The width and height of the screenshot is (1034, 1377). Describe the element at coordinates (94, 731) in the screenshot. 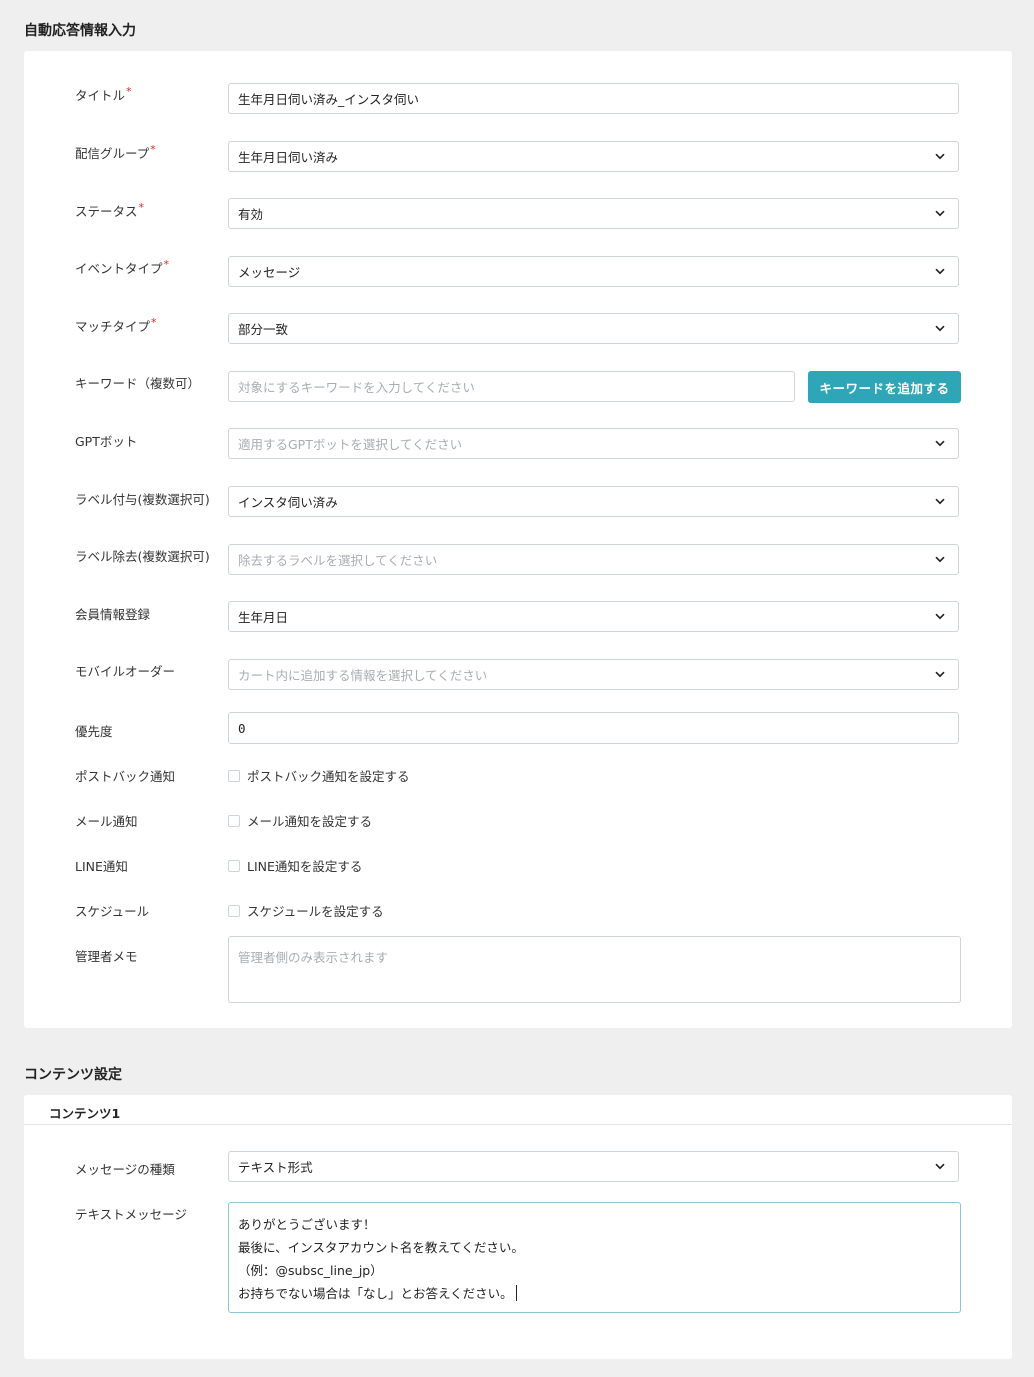

I see `priority-label: 優先度` at that location.